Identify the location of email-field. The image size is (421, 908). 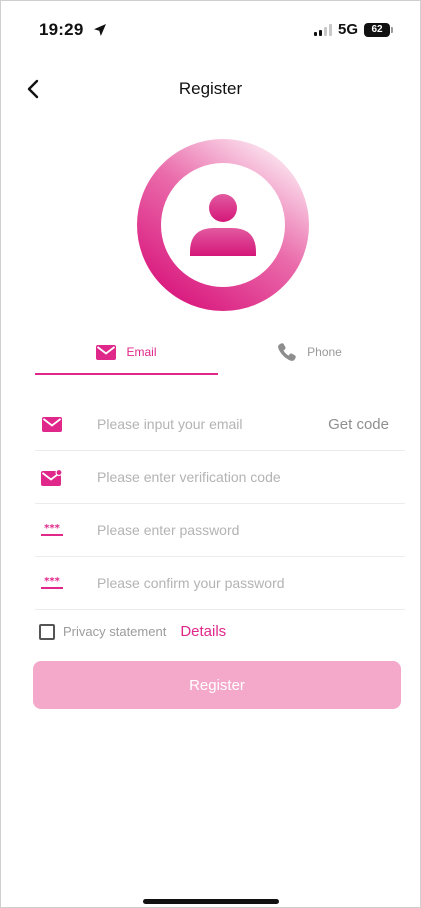
(213, 424).